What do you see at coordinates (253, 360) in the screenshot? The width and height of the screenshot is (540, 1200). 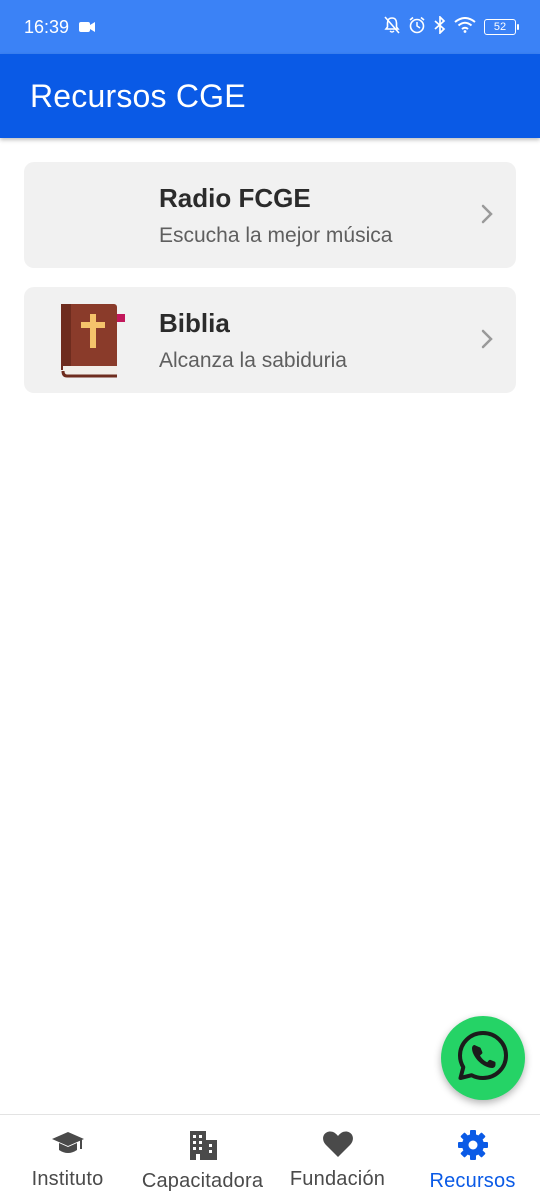 I see `bible-card-subtitle: Alcanza la sabiduria` at bounding box center [253, 360].